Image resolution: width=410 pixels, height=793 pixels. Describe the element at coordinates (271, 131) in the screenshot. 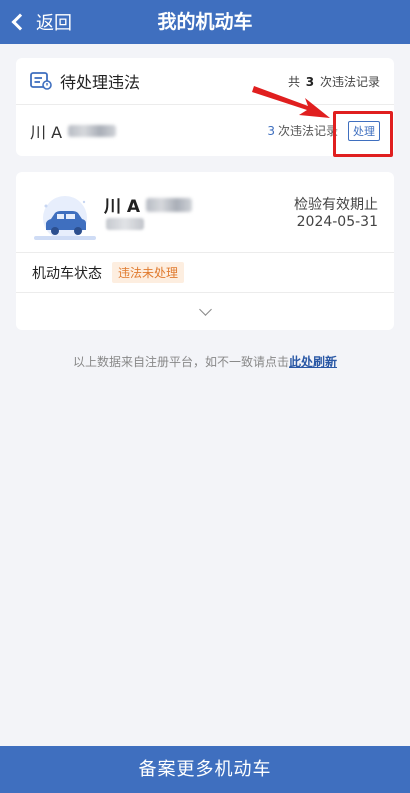

I see `violation-count: 3` at that location.